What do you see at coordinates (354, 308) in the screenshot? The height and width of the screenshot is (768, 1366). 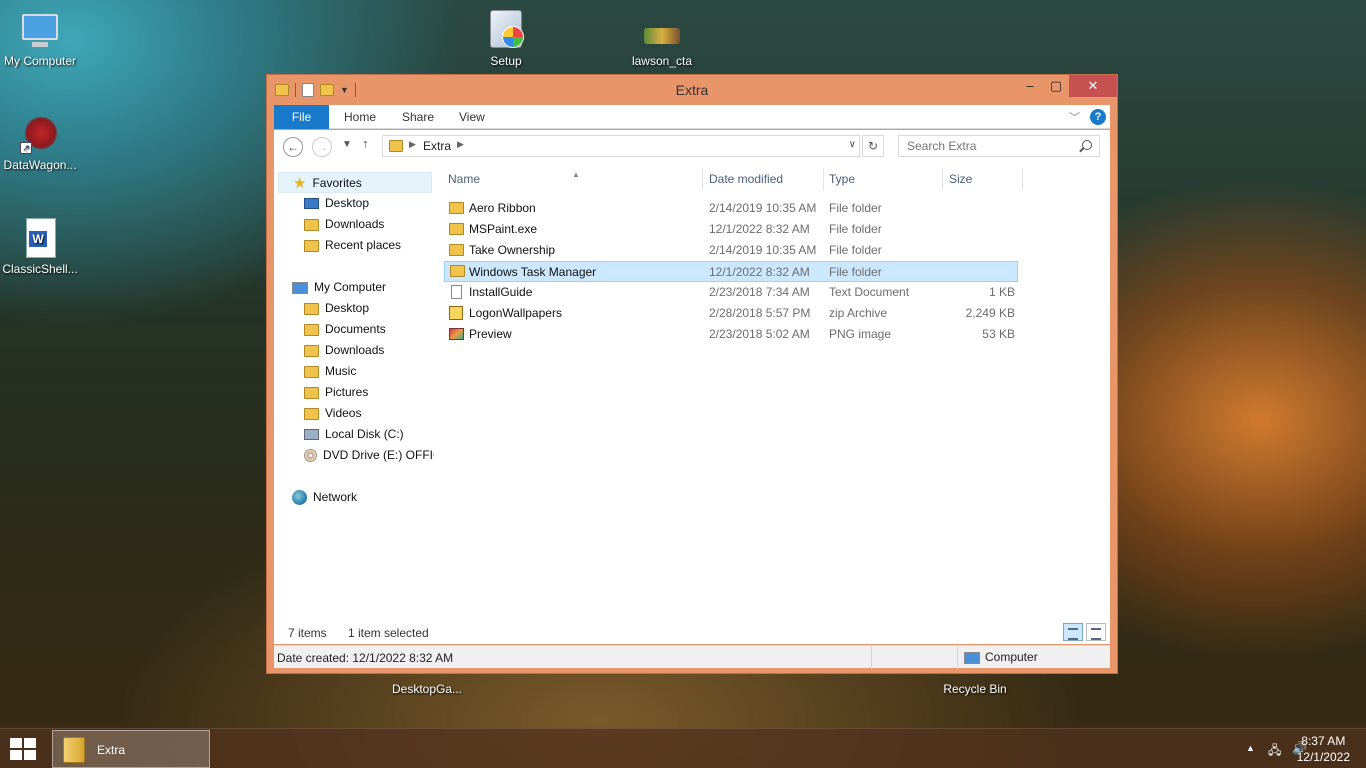 I see `nav-pc-desktop: Desktop` at bounding box center [354, 308].